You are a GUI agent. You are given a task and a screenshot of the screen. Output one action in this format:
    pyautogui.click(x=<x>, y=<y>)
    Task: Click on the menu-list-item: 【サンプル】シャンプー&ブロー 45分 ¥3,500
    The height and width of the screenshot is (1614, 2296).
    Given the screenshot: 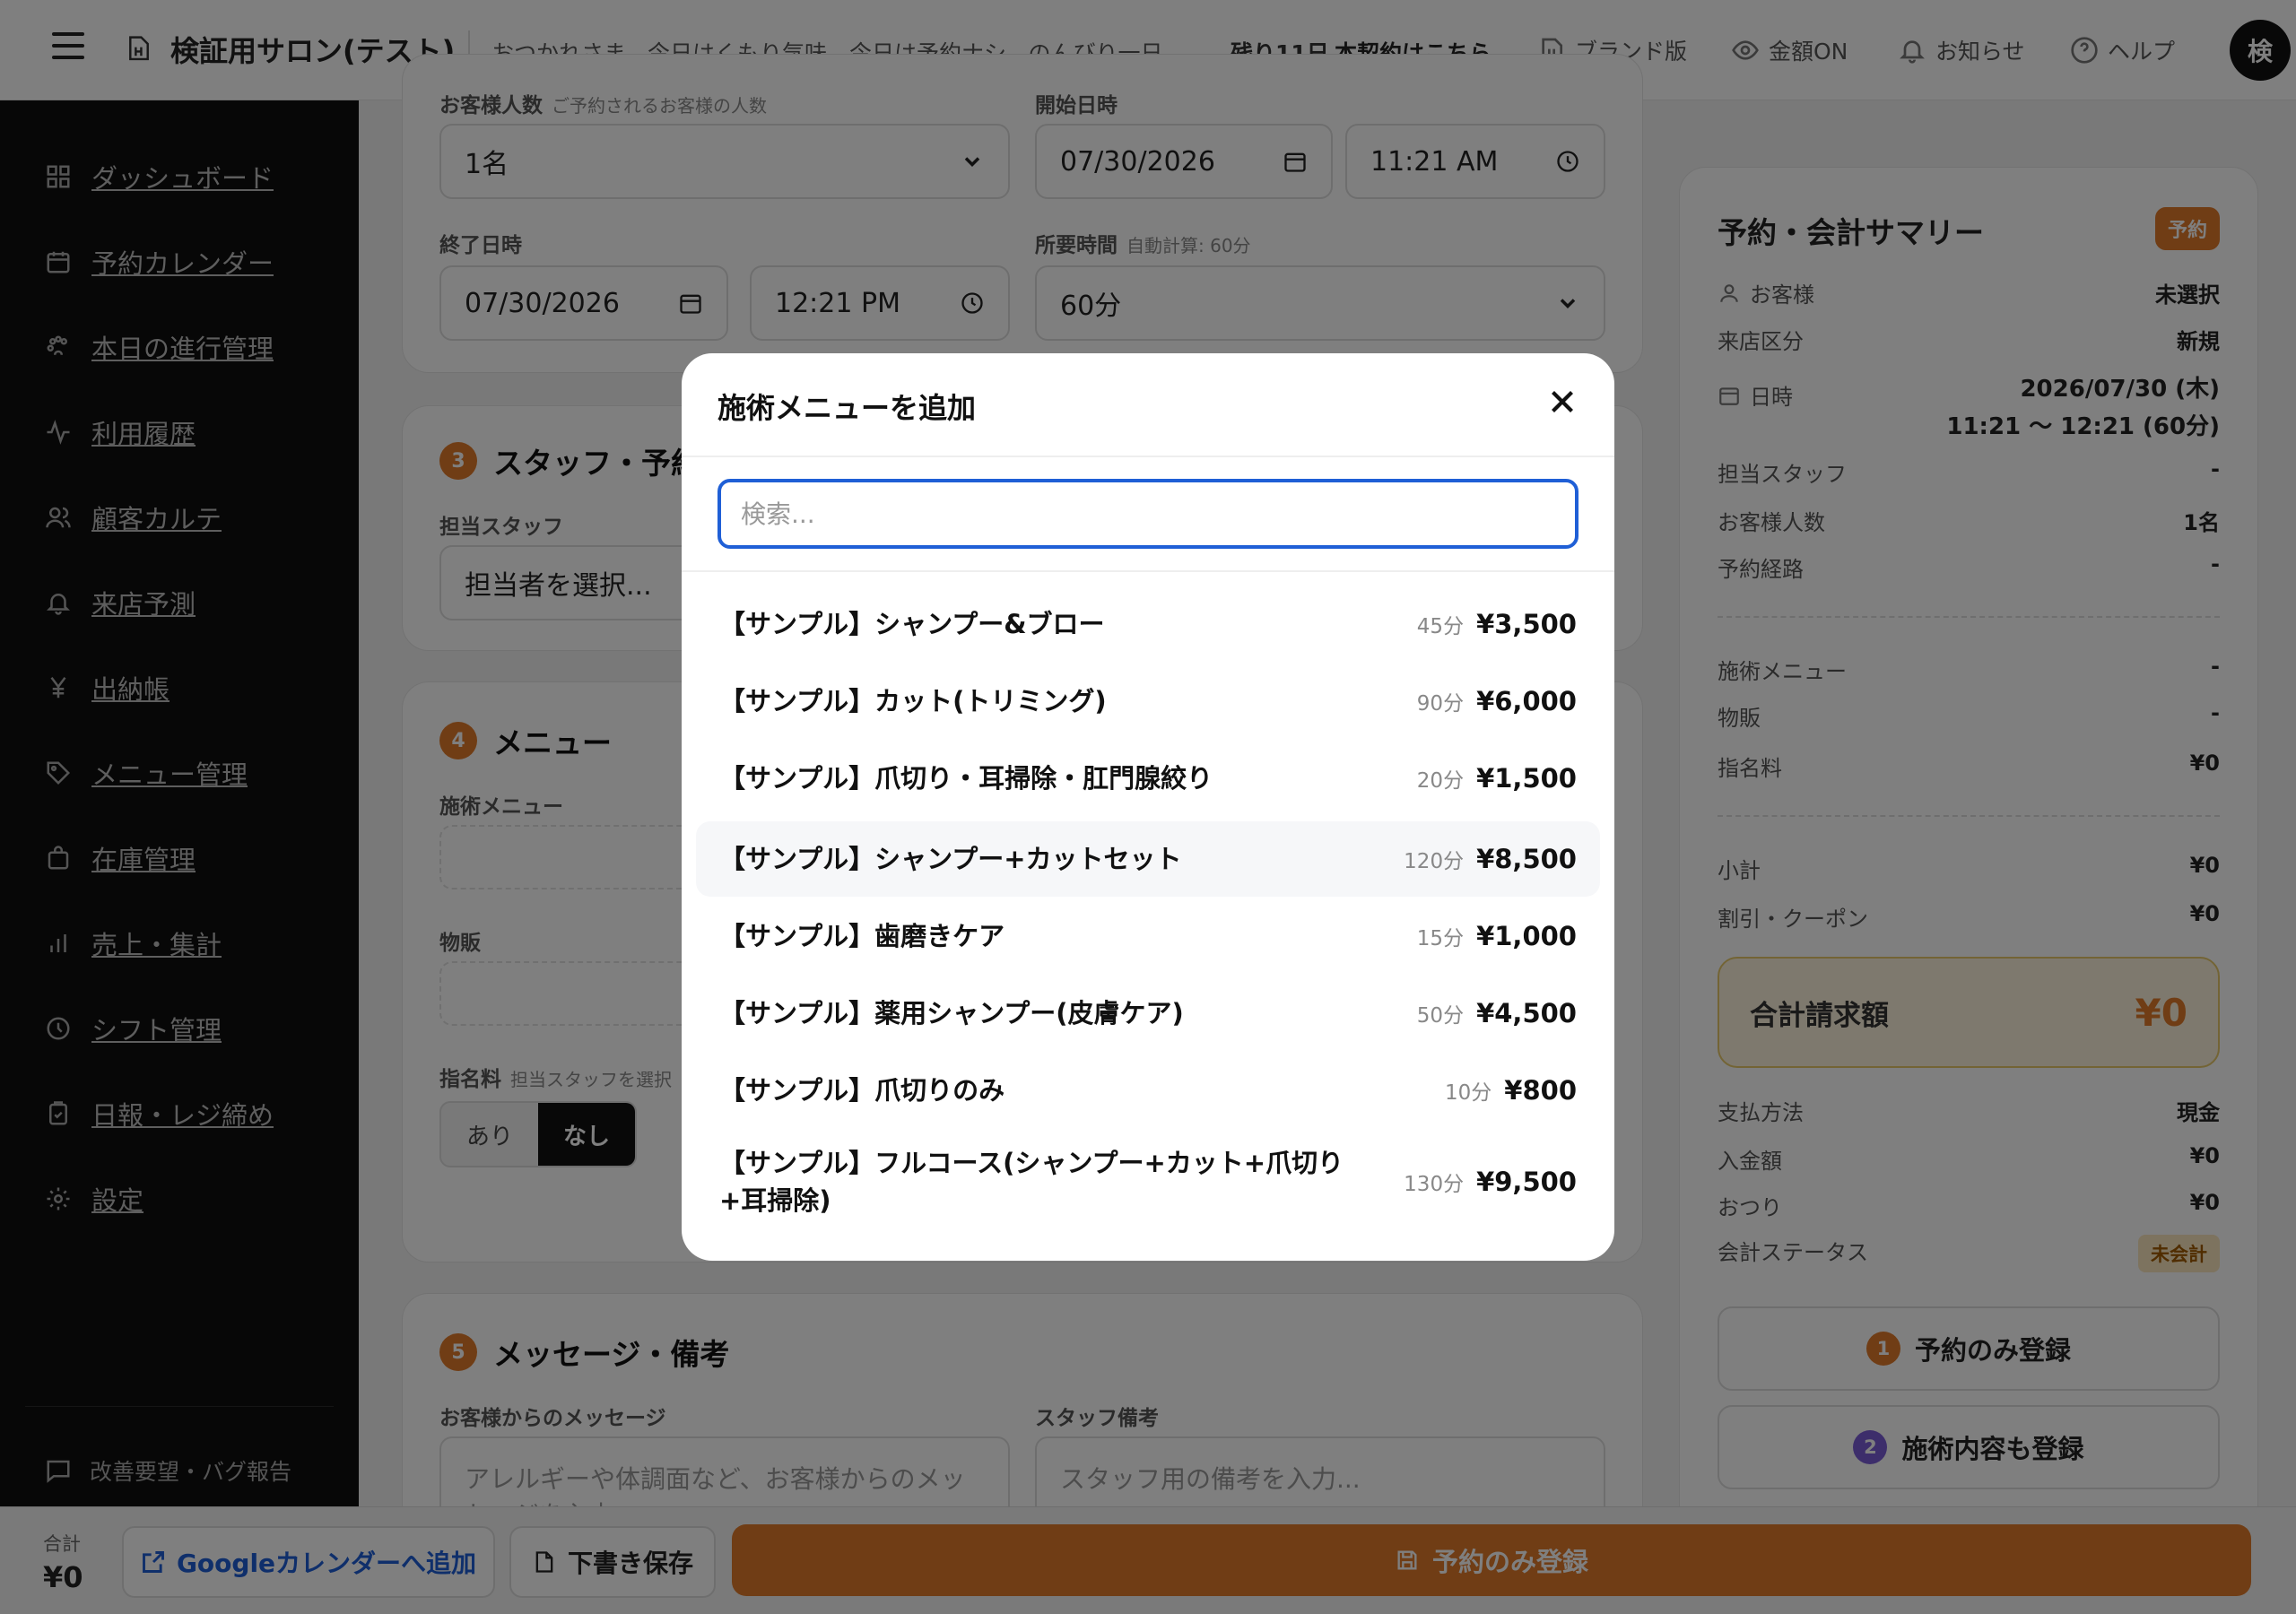 What is the action you would take?
    pyautogui.click(x=1148, y=624)
    